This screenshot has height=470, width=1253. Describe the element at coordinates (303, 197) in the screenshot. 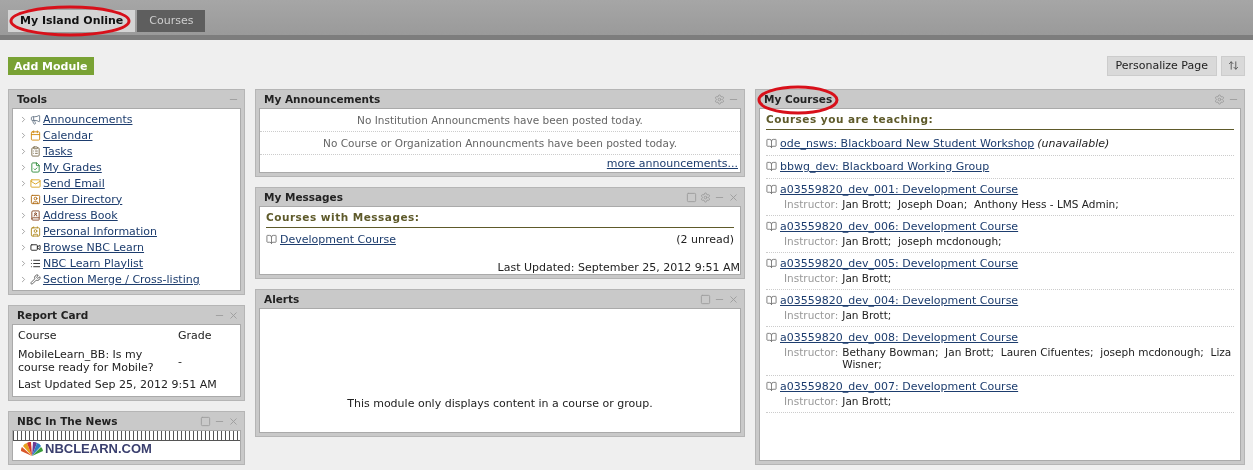

I see `panel-title: My Messages` at that location.